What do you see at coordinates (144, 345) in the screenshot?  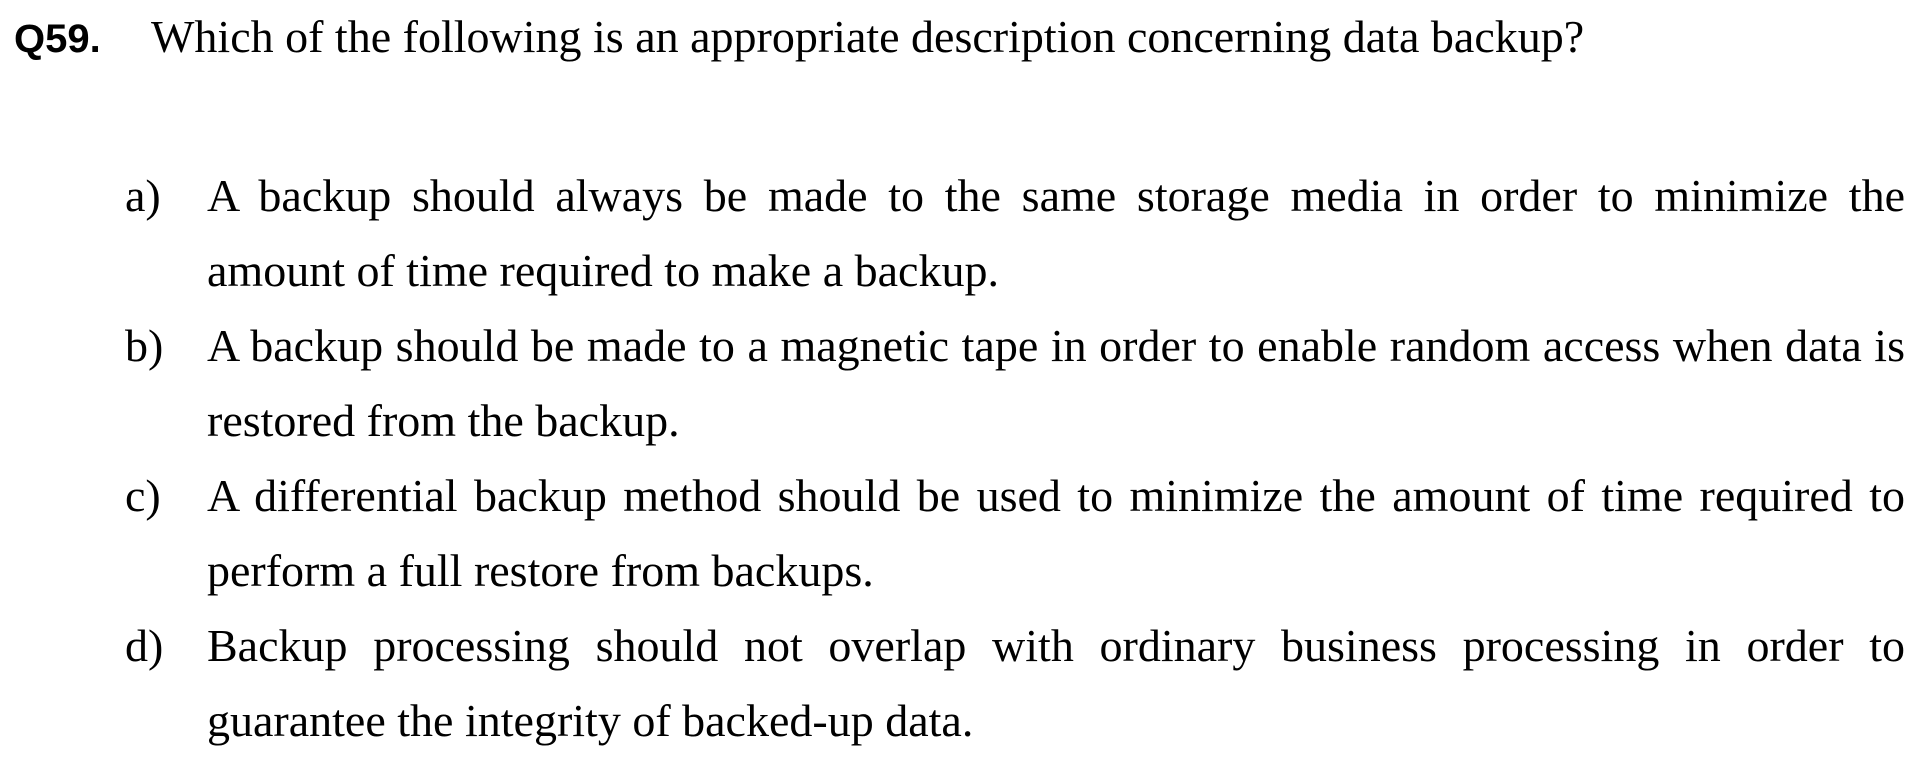 I see `option-label: b)` at bounding box center [144, 345].